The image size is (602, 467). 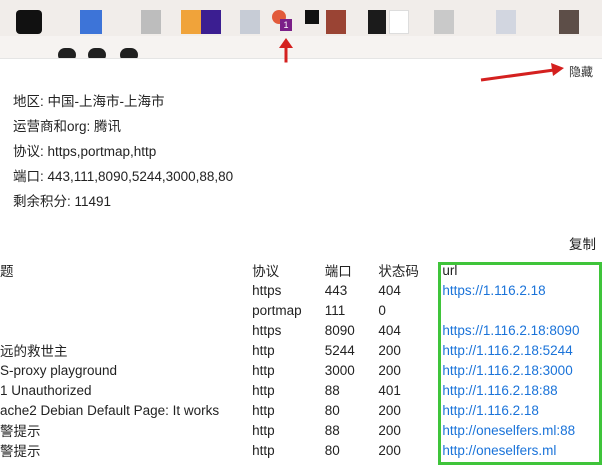 What do you see at coordinates (110, 410) in the screenshot?
I see `cell-title: ache2 Debian Default Page: It works` at bounding box center [110, 410].